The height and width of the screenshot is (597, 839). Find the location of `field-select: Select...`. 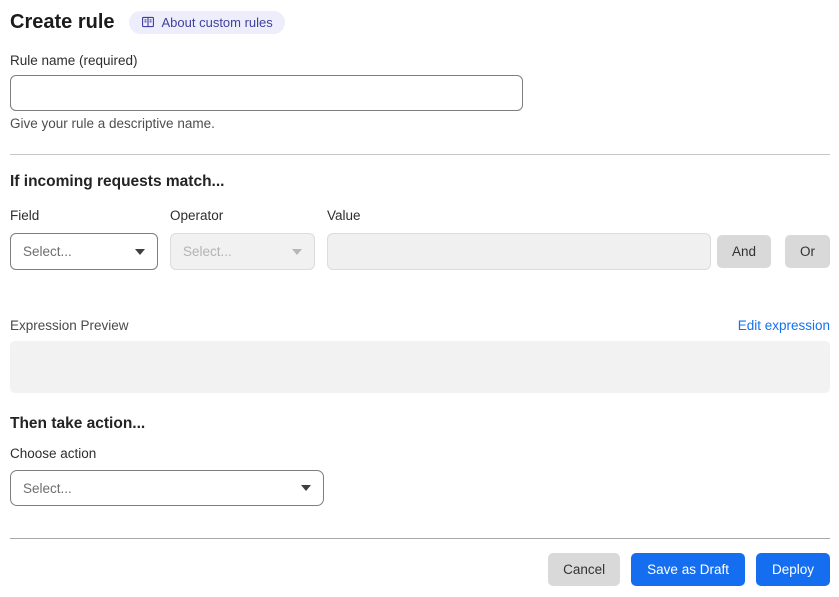

field-select: Select... is located at coordinates (84, 251).